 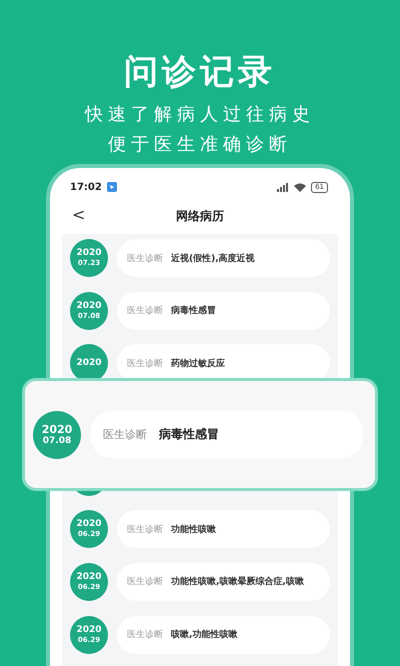 I want to click on back-button: <, so click(x=79, y=214).